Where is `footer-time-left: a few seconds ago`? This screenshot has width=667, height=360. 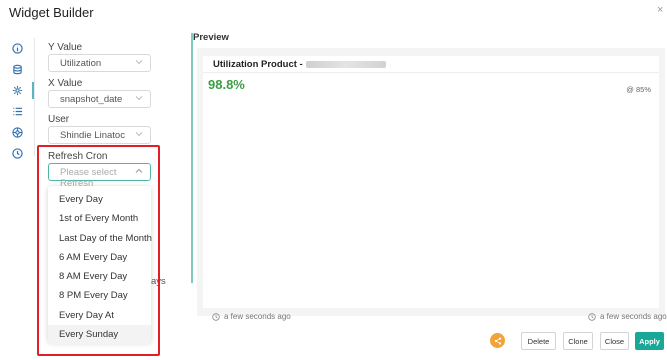
footer-time-left: a few seconds ago is located at coordinates (251, 316).